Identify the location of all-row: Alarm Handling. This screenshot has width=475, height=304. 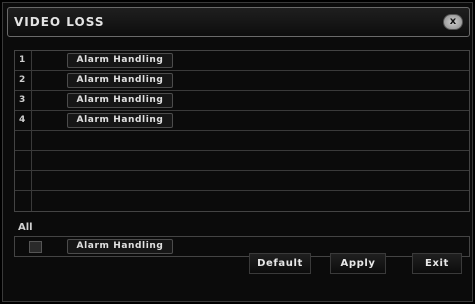
(242, 246).